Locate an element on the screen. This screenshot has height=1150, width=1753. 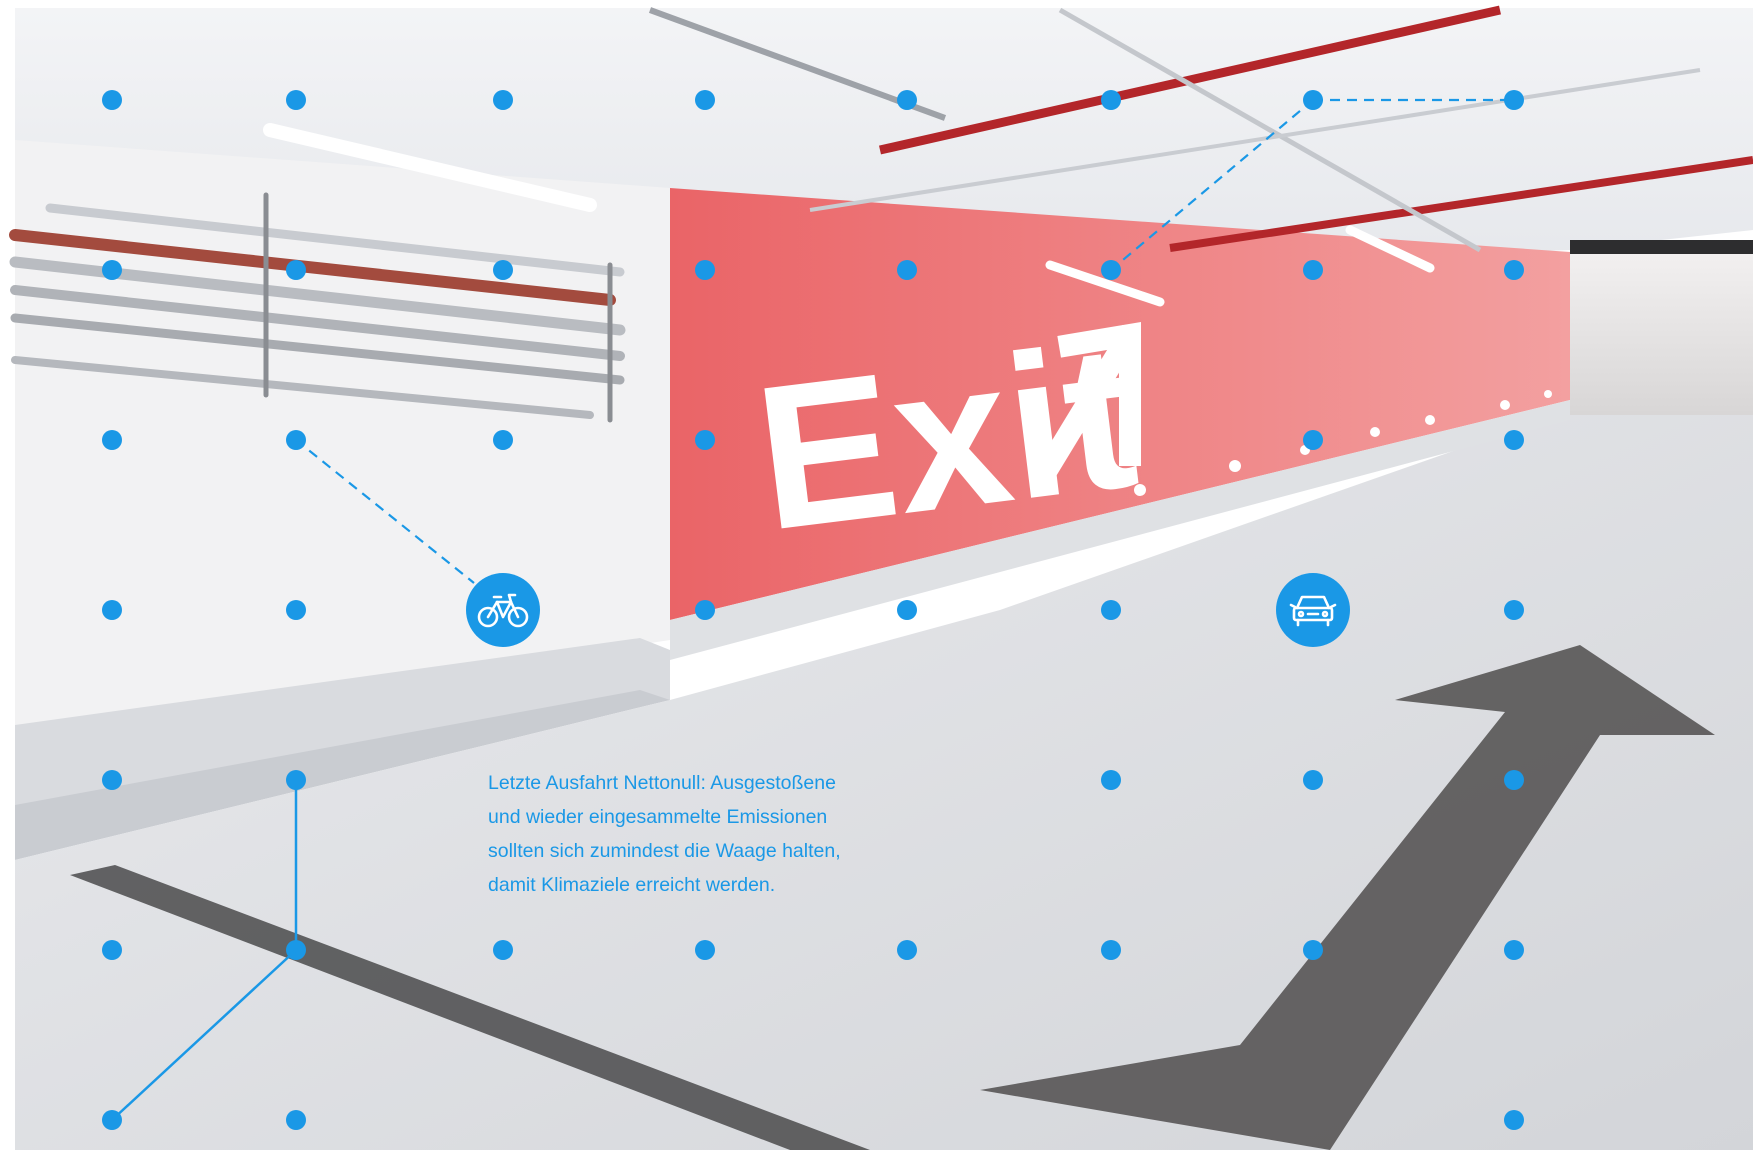
bicycle-badge is located at coordinates (503, 610).